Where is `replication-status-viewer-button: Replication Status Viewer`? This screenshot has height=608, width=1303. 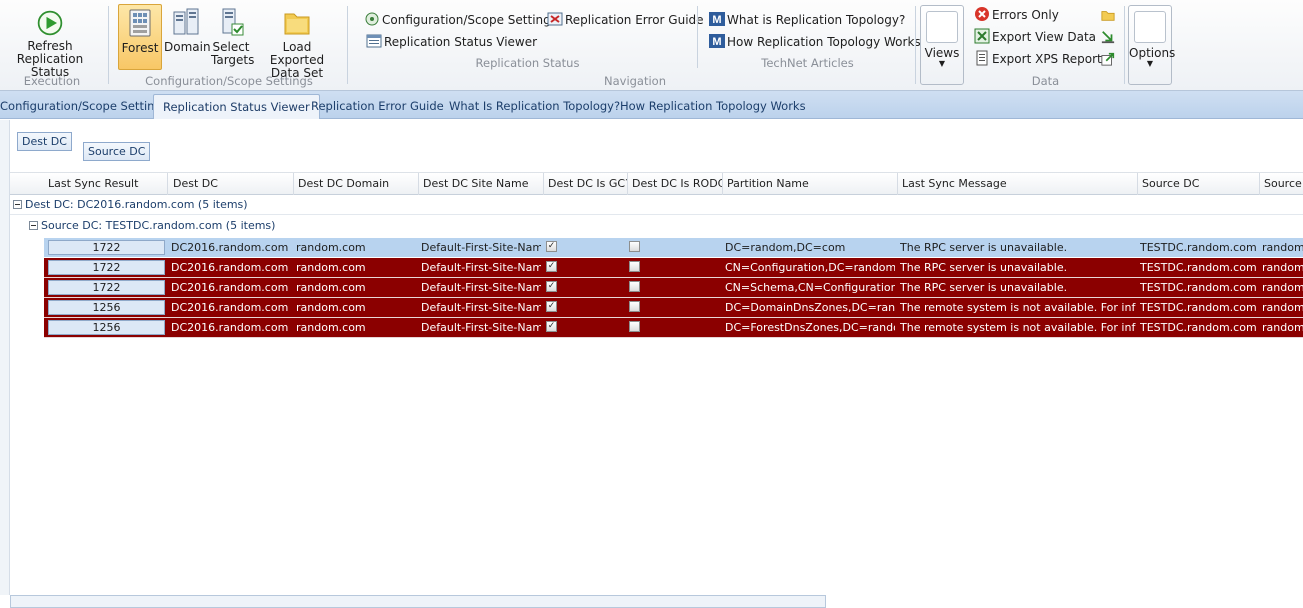 replication-status-viewer-button: Replication Status Viewer is located at coordinates (451, 42).